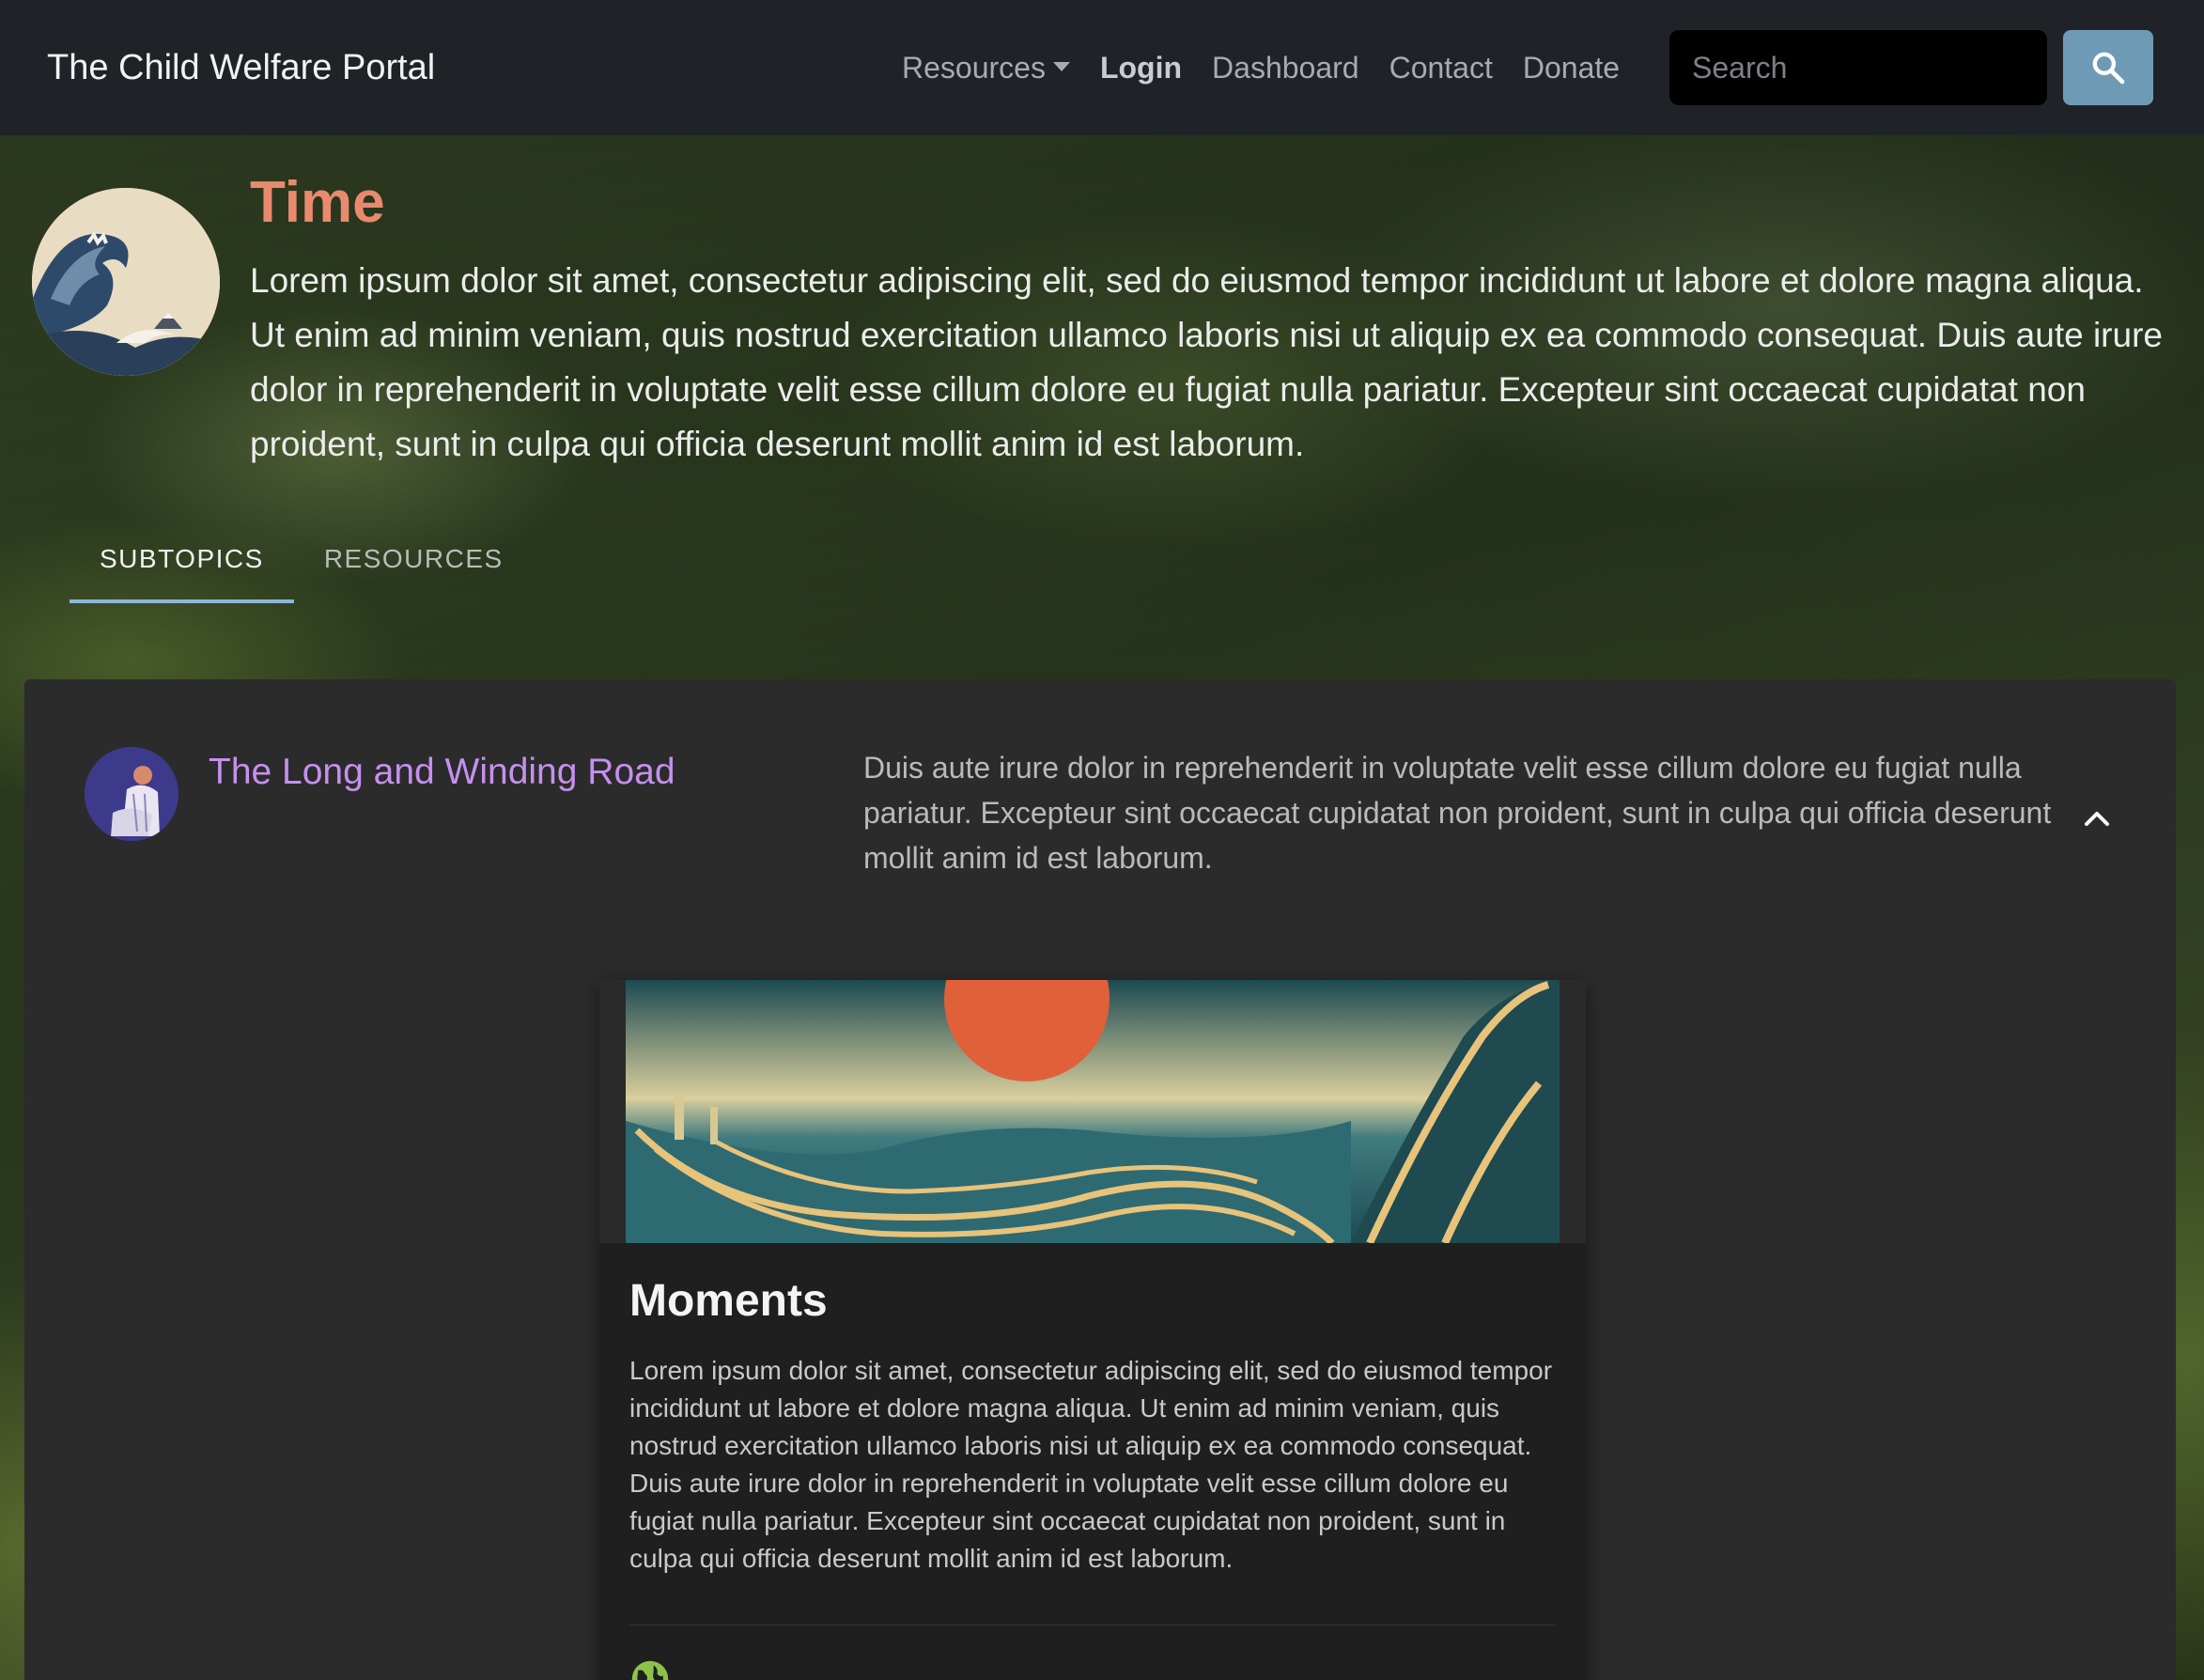 This screenshot has width=2204, height=1680. I want to click on brand-link: The Child Welfare Portal, so click(241, 68).